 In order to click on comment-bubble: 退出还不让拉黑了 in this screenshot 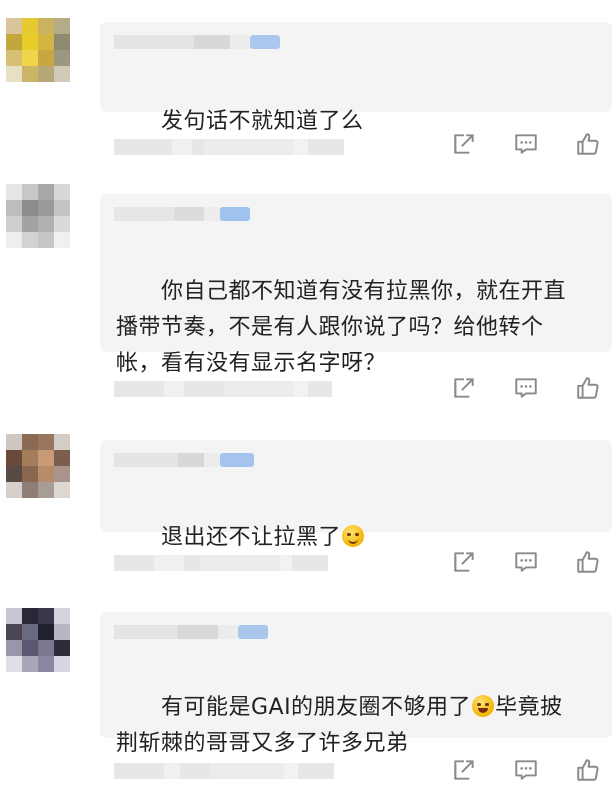, I will do `click(356, 495)`.